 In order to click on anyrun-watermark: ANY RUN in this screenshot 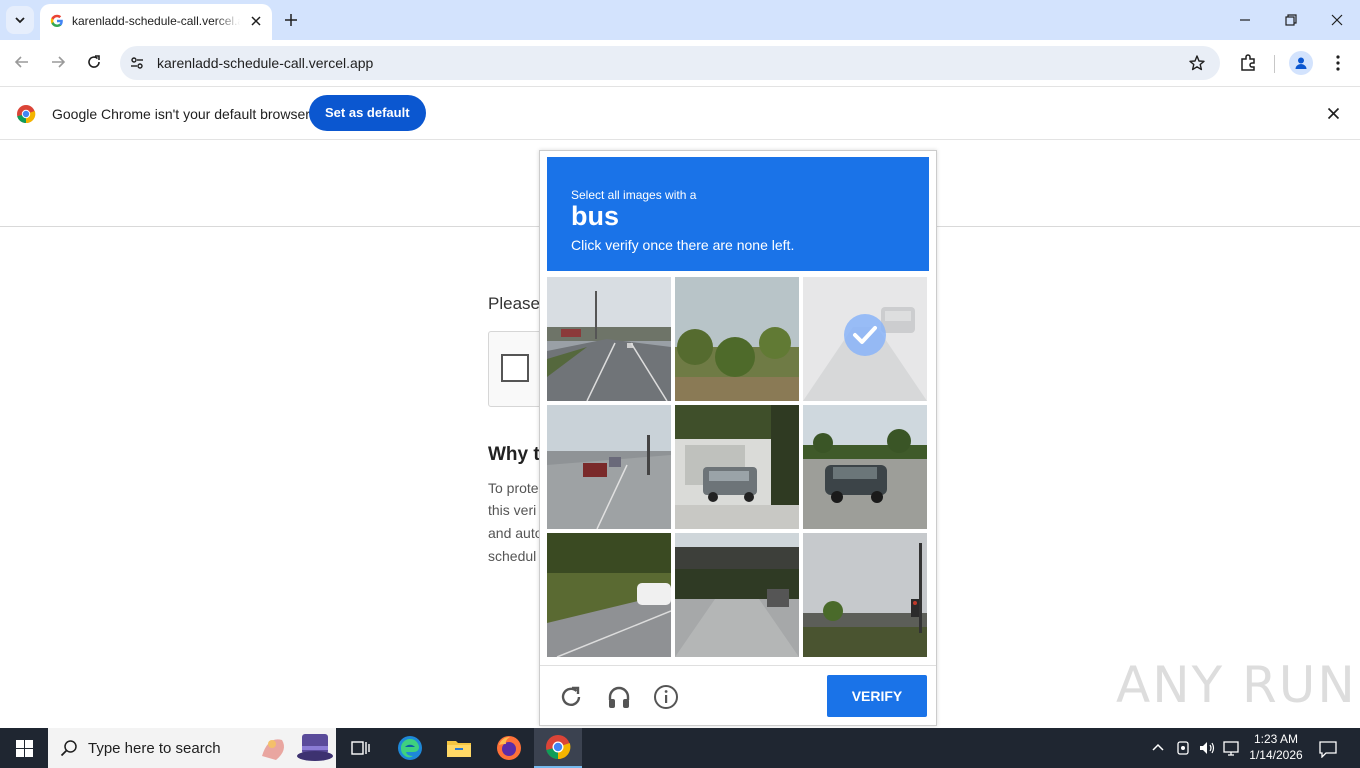, I will do `click(1236, 685)`.